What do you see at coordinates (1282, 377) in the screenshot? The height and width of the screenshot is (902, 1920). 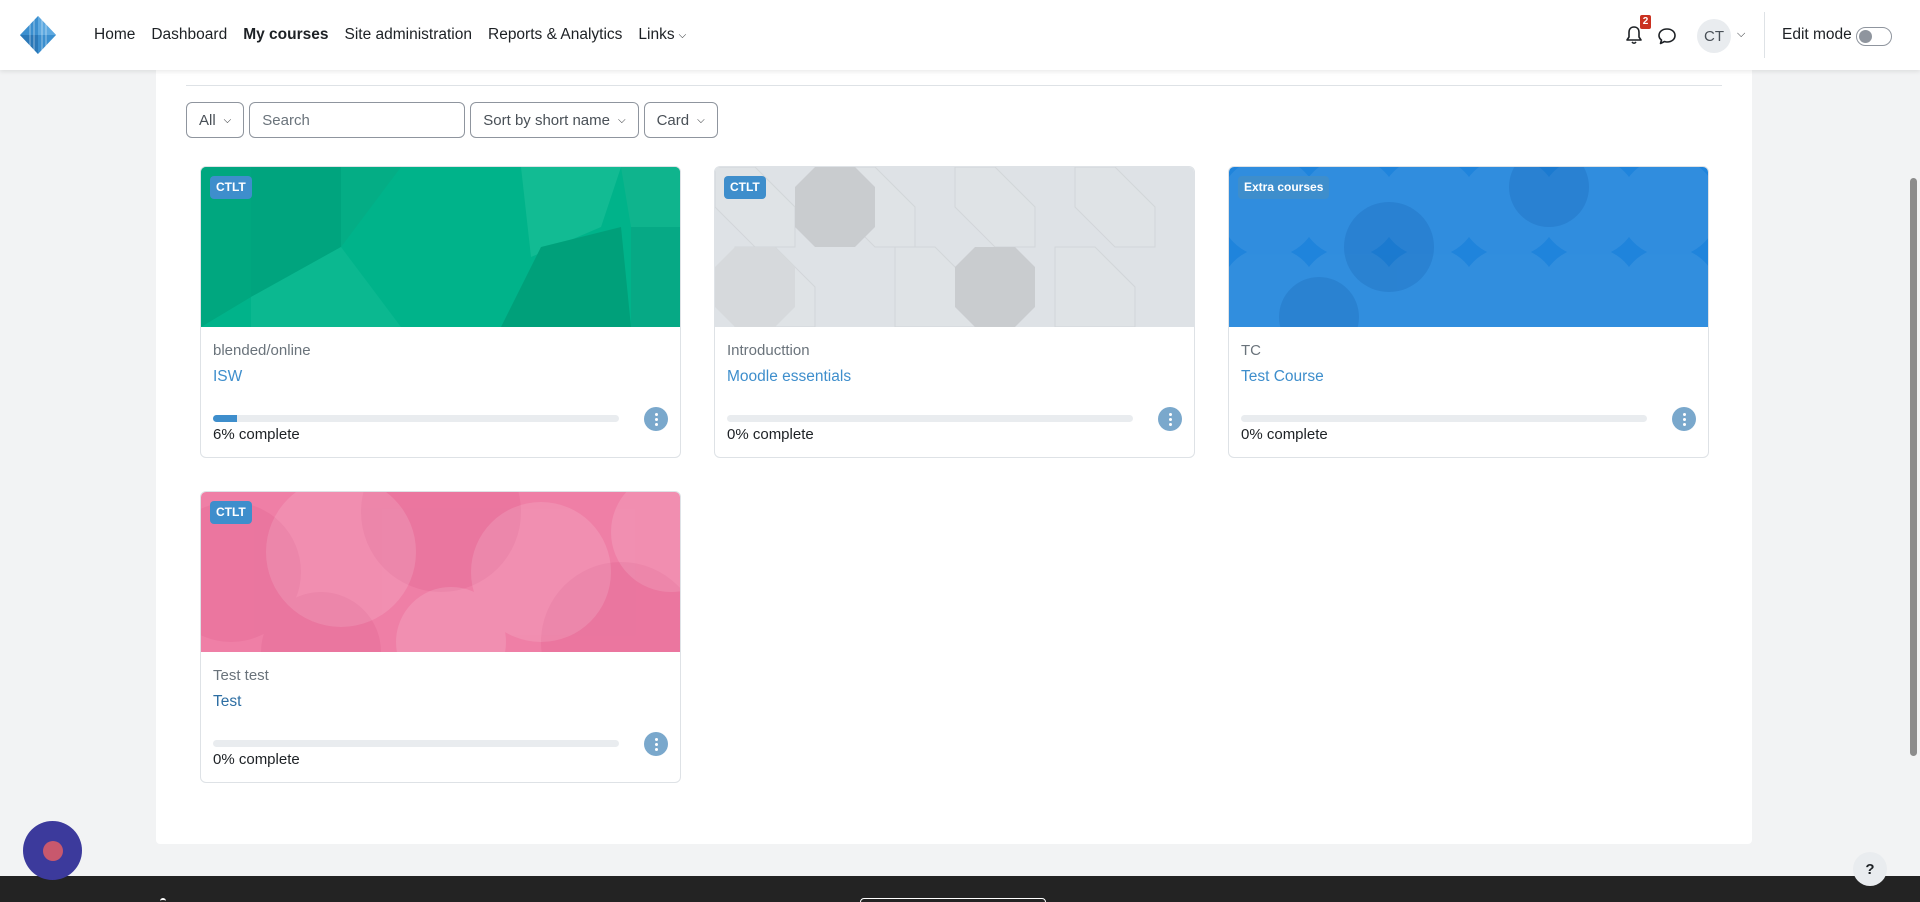 I see `course-name-link: Test Course` at bounding box center [1282, 377].